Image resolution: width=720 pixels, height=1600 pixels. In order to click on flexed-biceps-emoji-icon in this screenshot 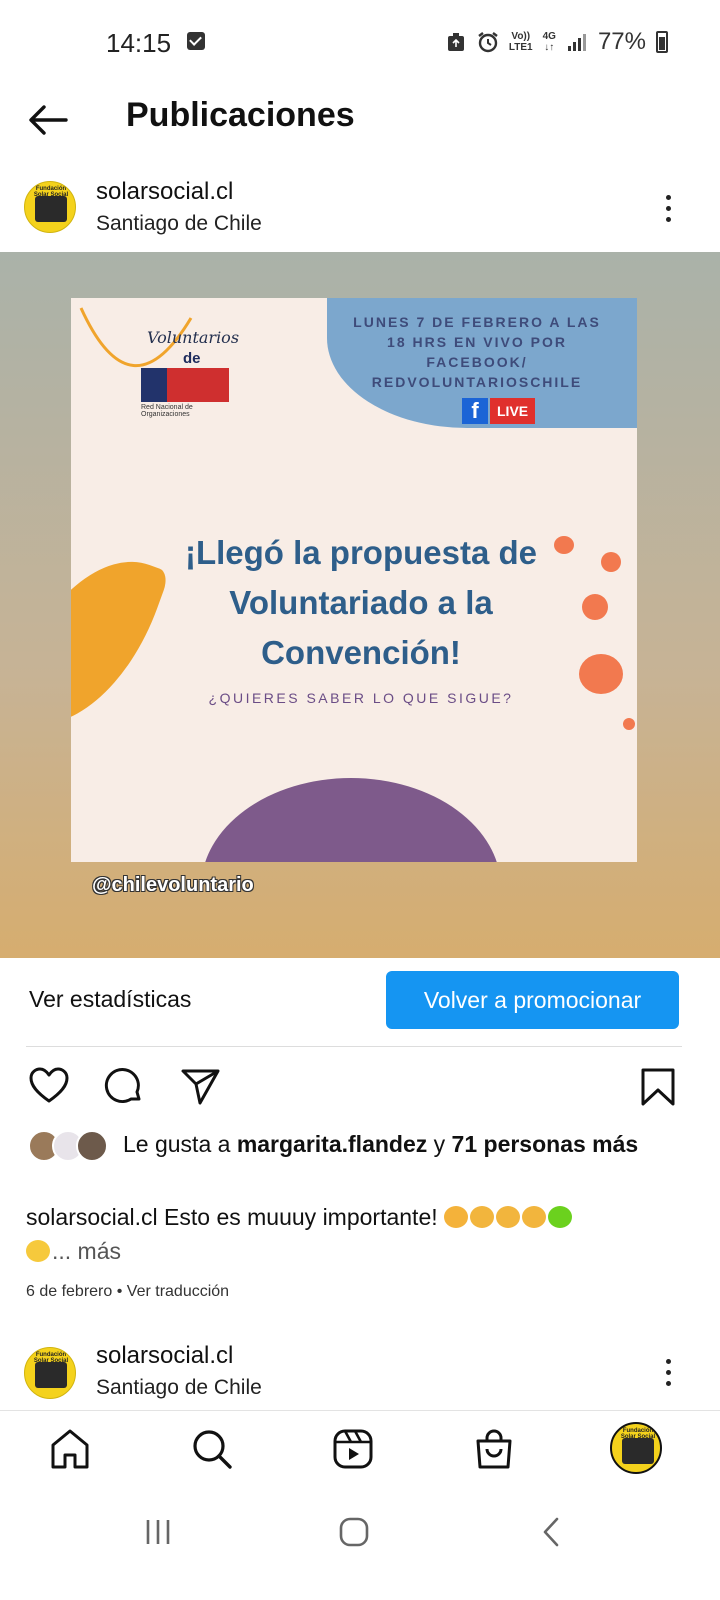, I will do `click(456, 1217)`.